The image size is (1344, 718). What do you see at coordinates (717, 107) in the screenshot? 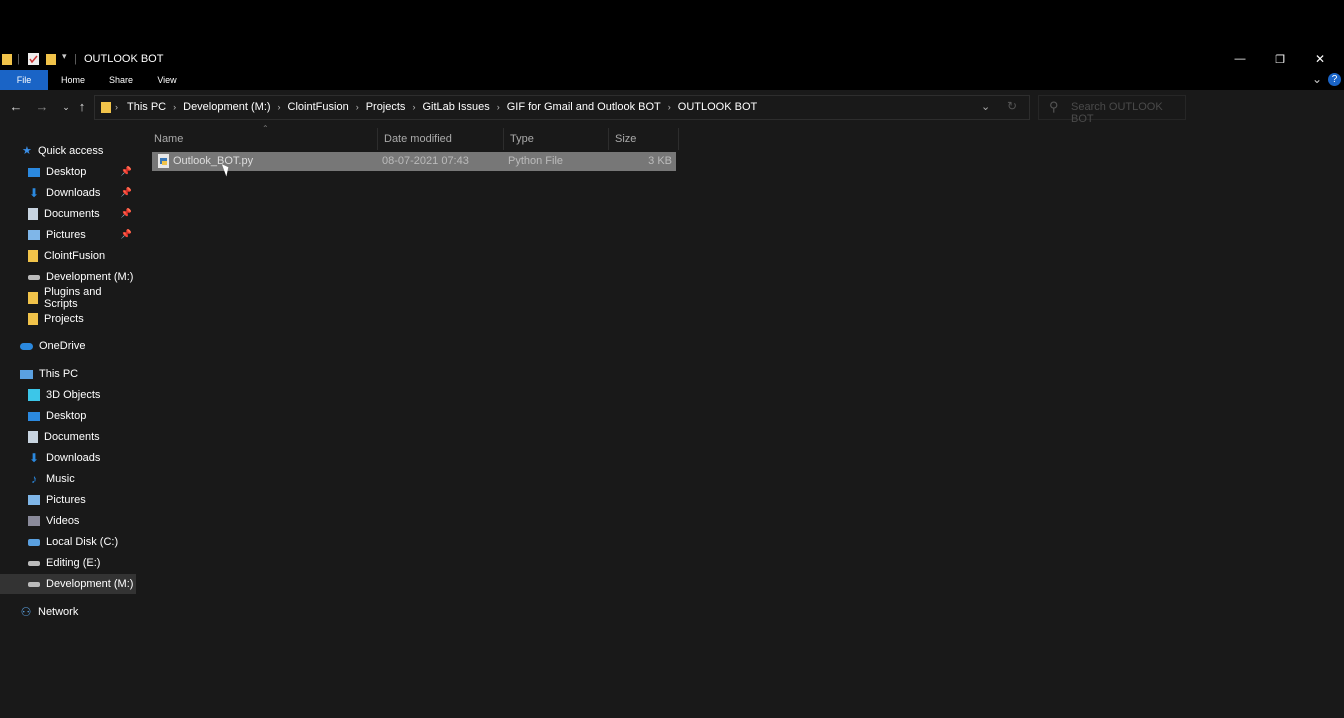
I see `breadcrumb-outlook-bot: OUTLOOK BOT` at bounding box center [717, 107].